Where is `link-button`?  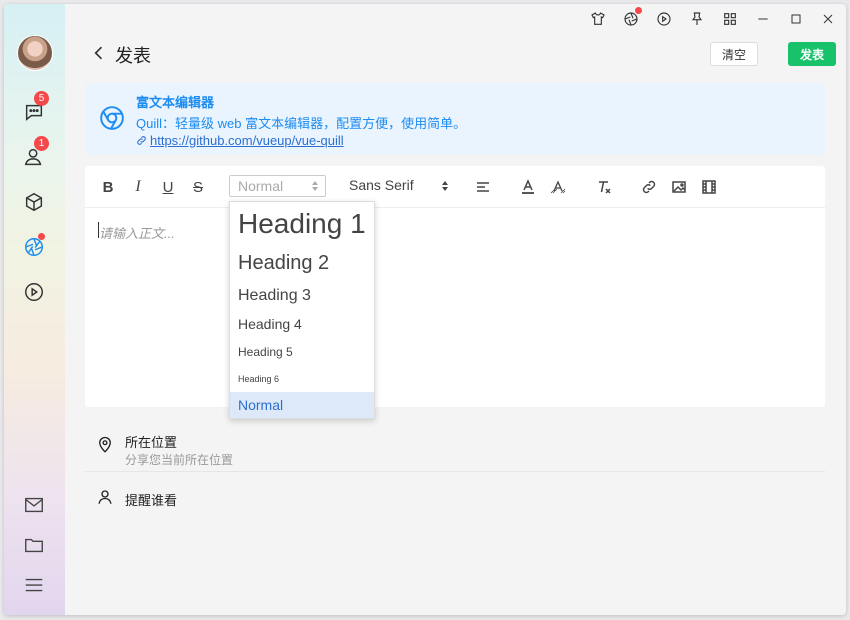 link-button is located at coordinates (649, 187).